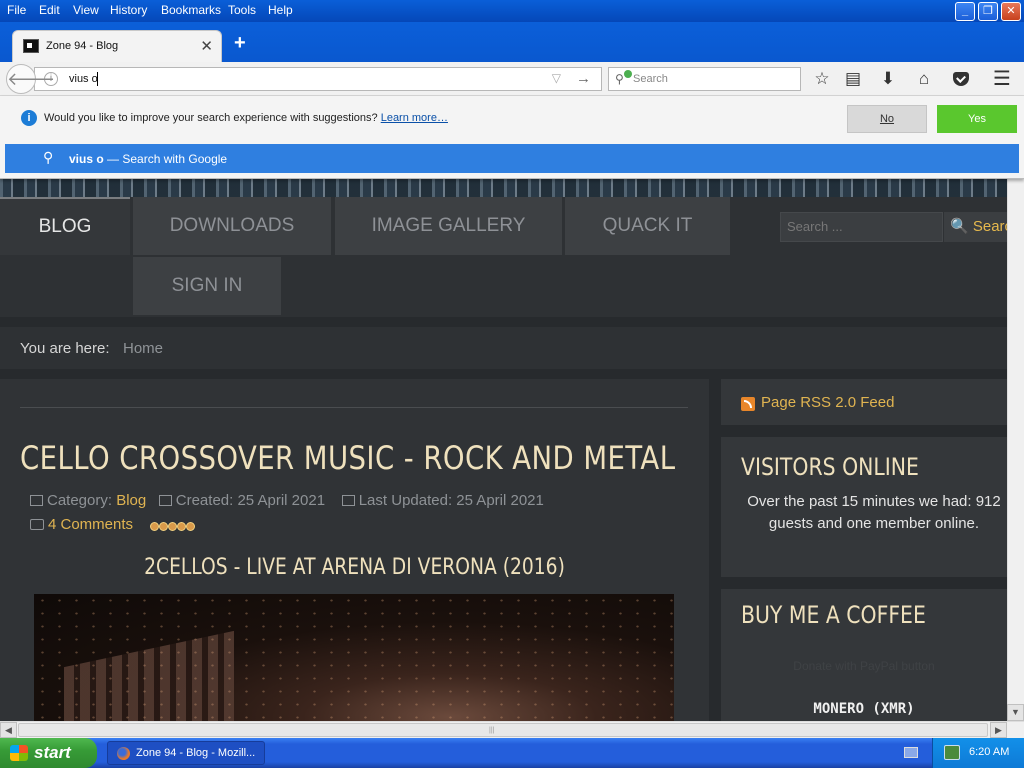  Describe the element at coordinates (911, 752) in the screenshot. I see `keyboard-tray-icon` at that location.